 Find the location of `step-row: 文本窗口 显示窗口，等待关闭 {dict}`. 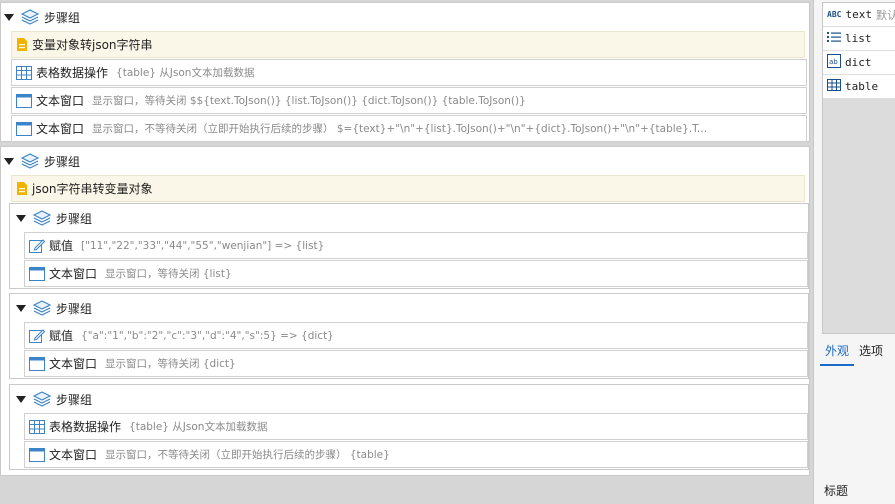

step-row: 文本窗口 显示窗口，等待关闭 {dict} is located at coordinates (416, 363).